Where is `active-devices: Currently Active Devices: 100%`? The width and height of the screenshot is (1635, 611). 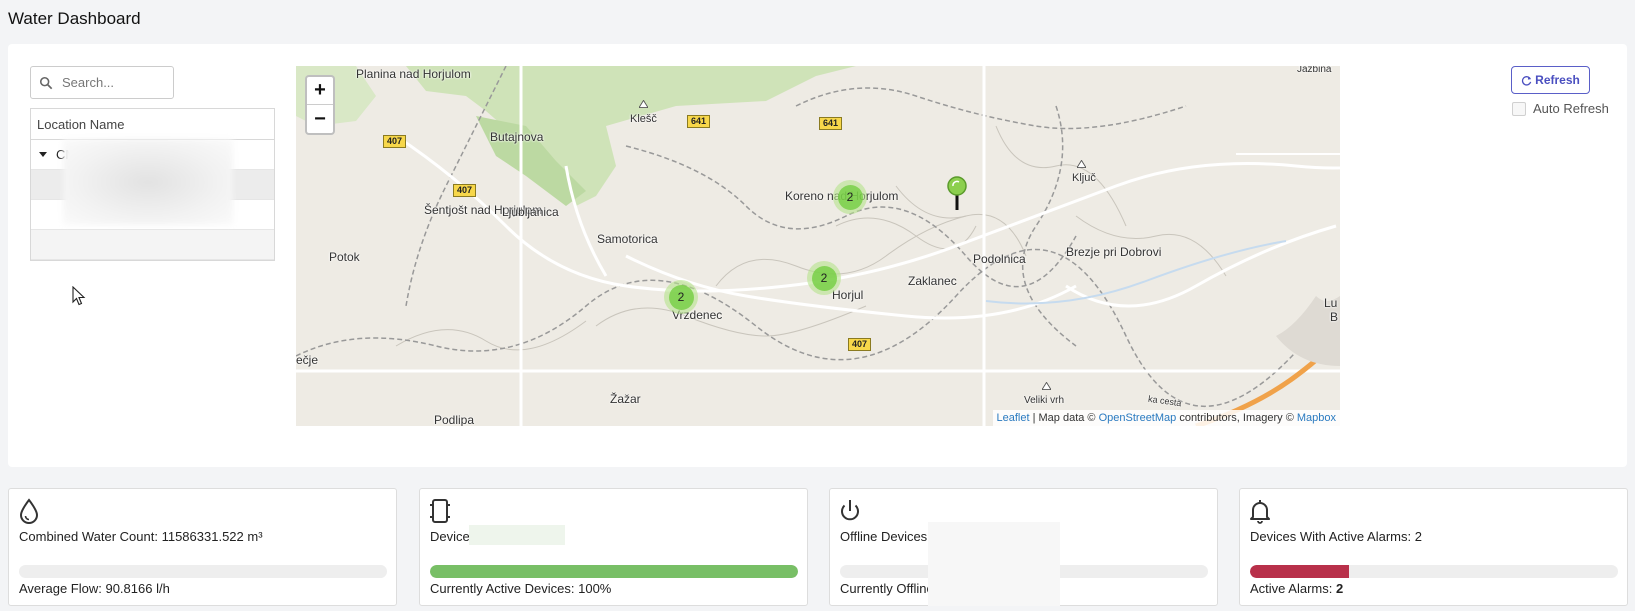 active-devices: Currently Active Devices: 100% is located at coordinates (521, 588).